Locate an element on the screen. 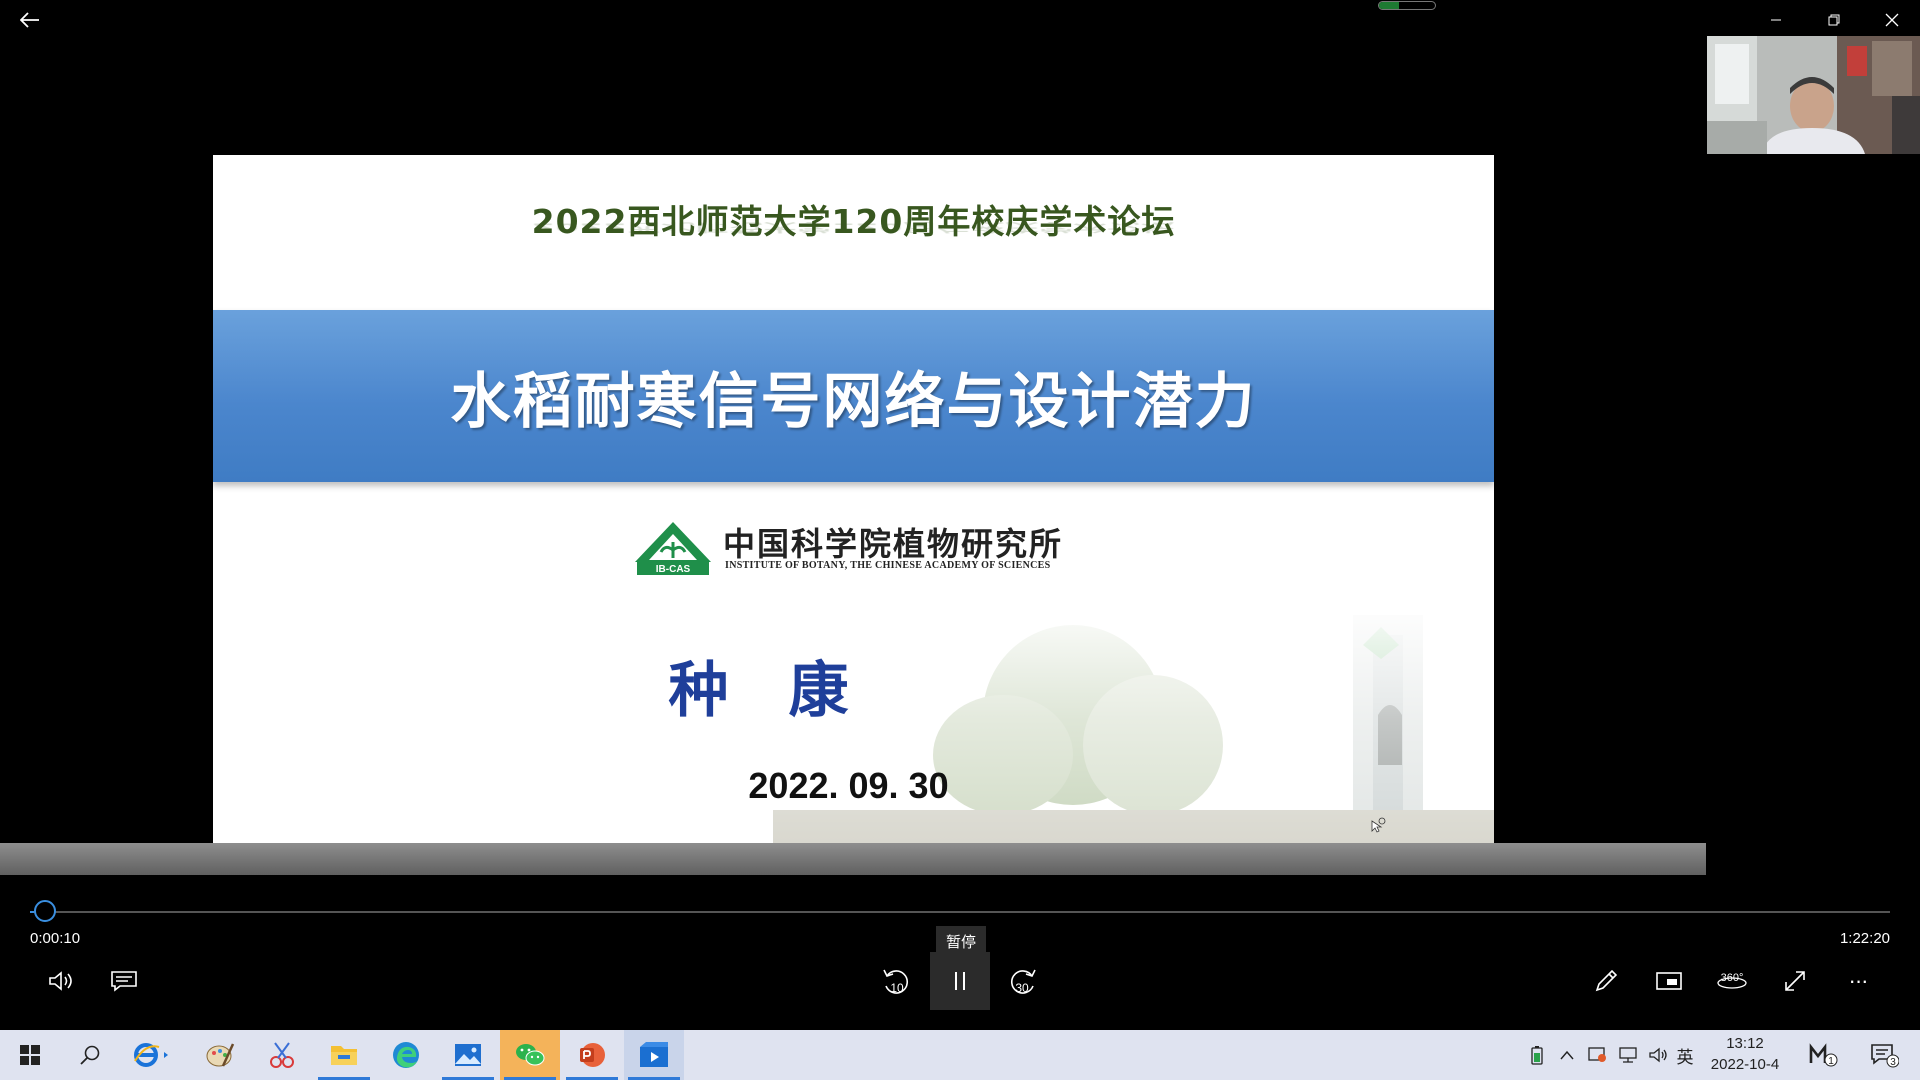 The image size is (1920, 1080). 360-label: 360° is located at coordinates (1732, 978).